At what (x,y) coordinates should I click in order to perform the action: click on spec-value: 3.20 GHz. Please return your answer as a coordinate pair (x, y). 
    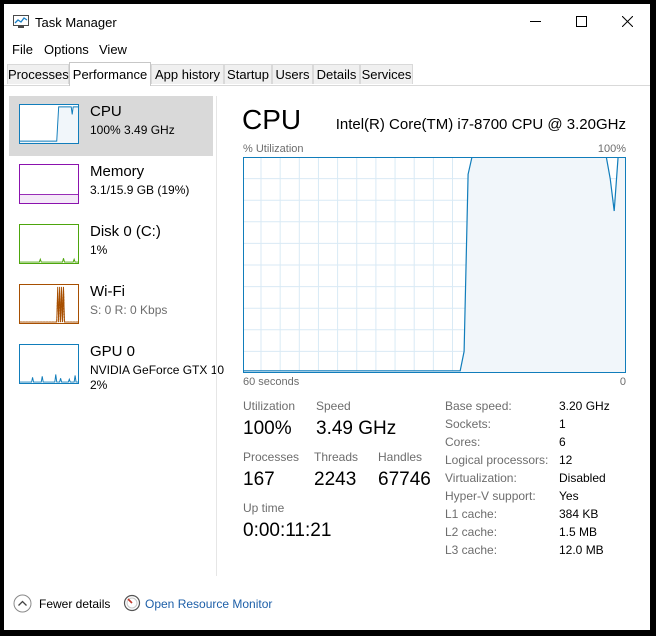
    Looking at the image, I should click on (584, 406).